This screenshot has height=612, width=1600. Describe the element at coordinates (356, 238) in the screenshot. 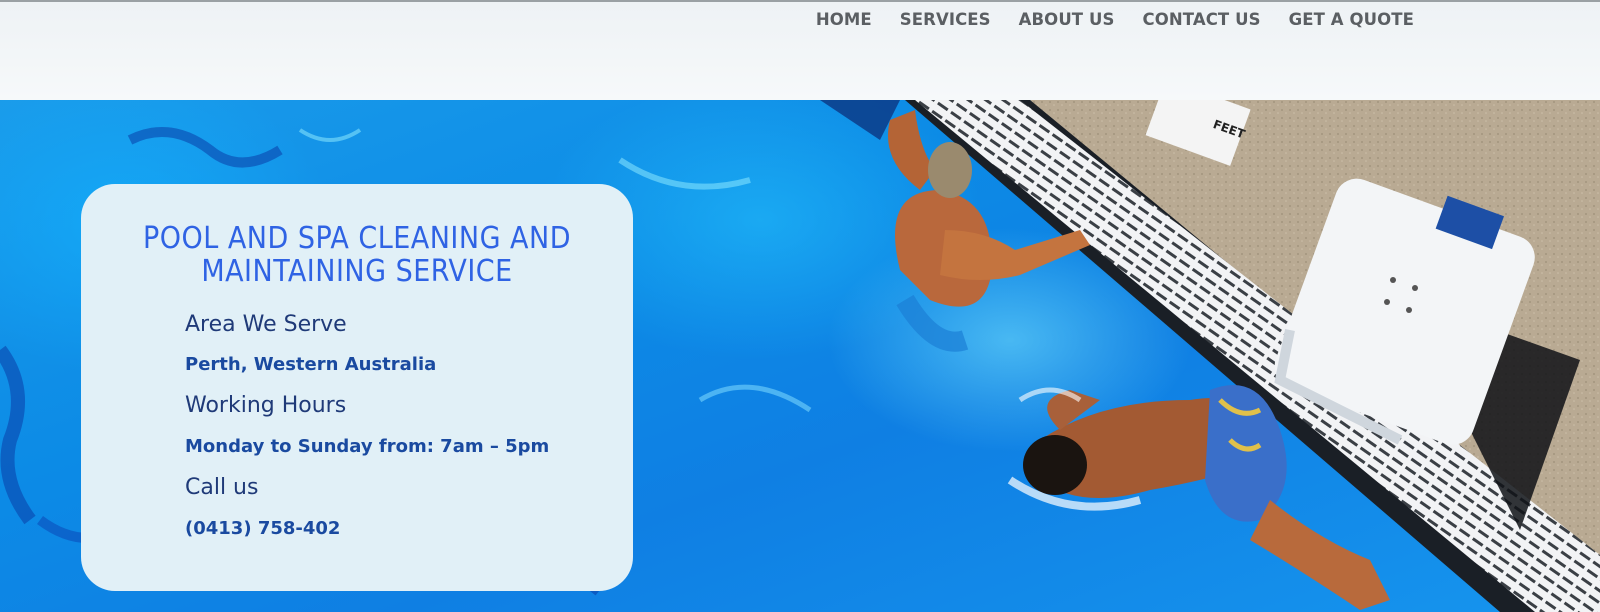

I see `card-title-line1: POOL AND SPA CLEANING AND` at that location.